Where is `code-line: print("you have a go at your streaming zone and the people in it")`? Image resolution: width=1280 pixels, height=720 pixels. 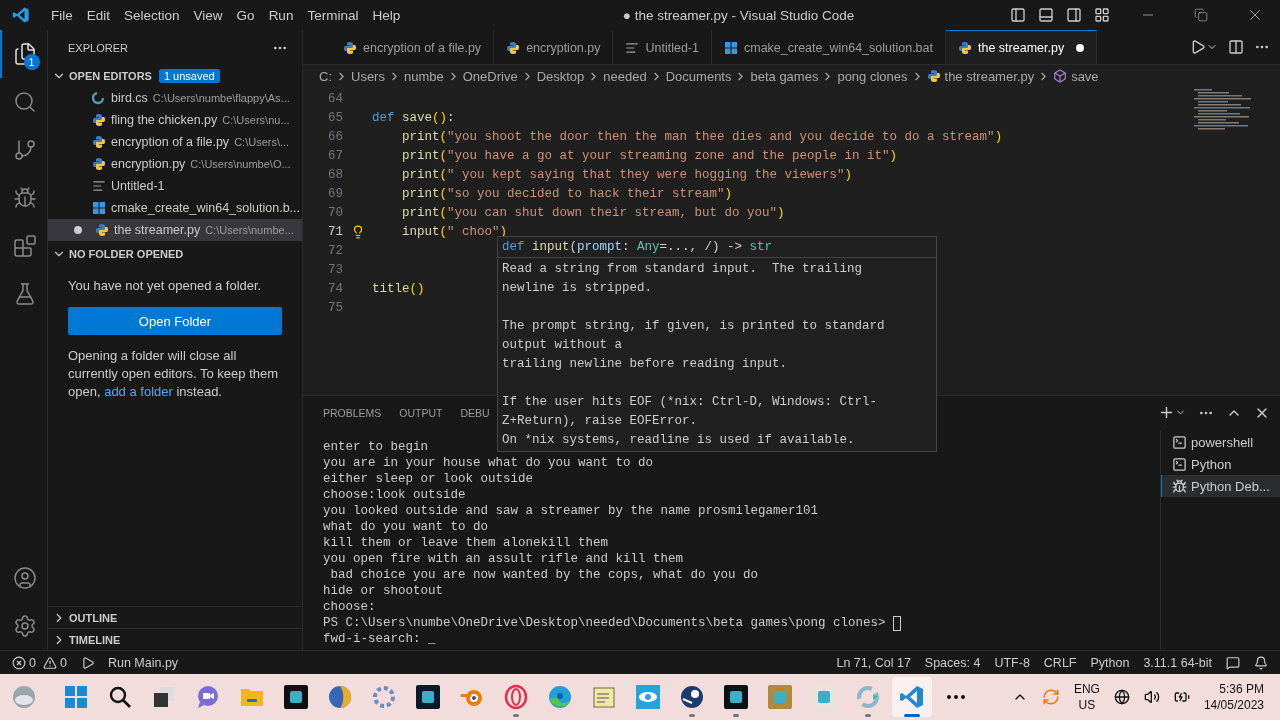
code-line: print("you have a go at your streaming zone and the people in it") is located at coordinates (650, 155).